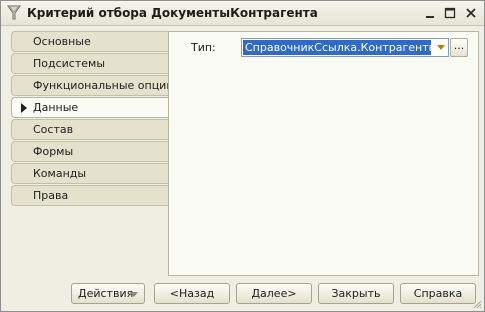  I want to click on active-tab-arrow-icon, so click(24, 108).